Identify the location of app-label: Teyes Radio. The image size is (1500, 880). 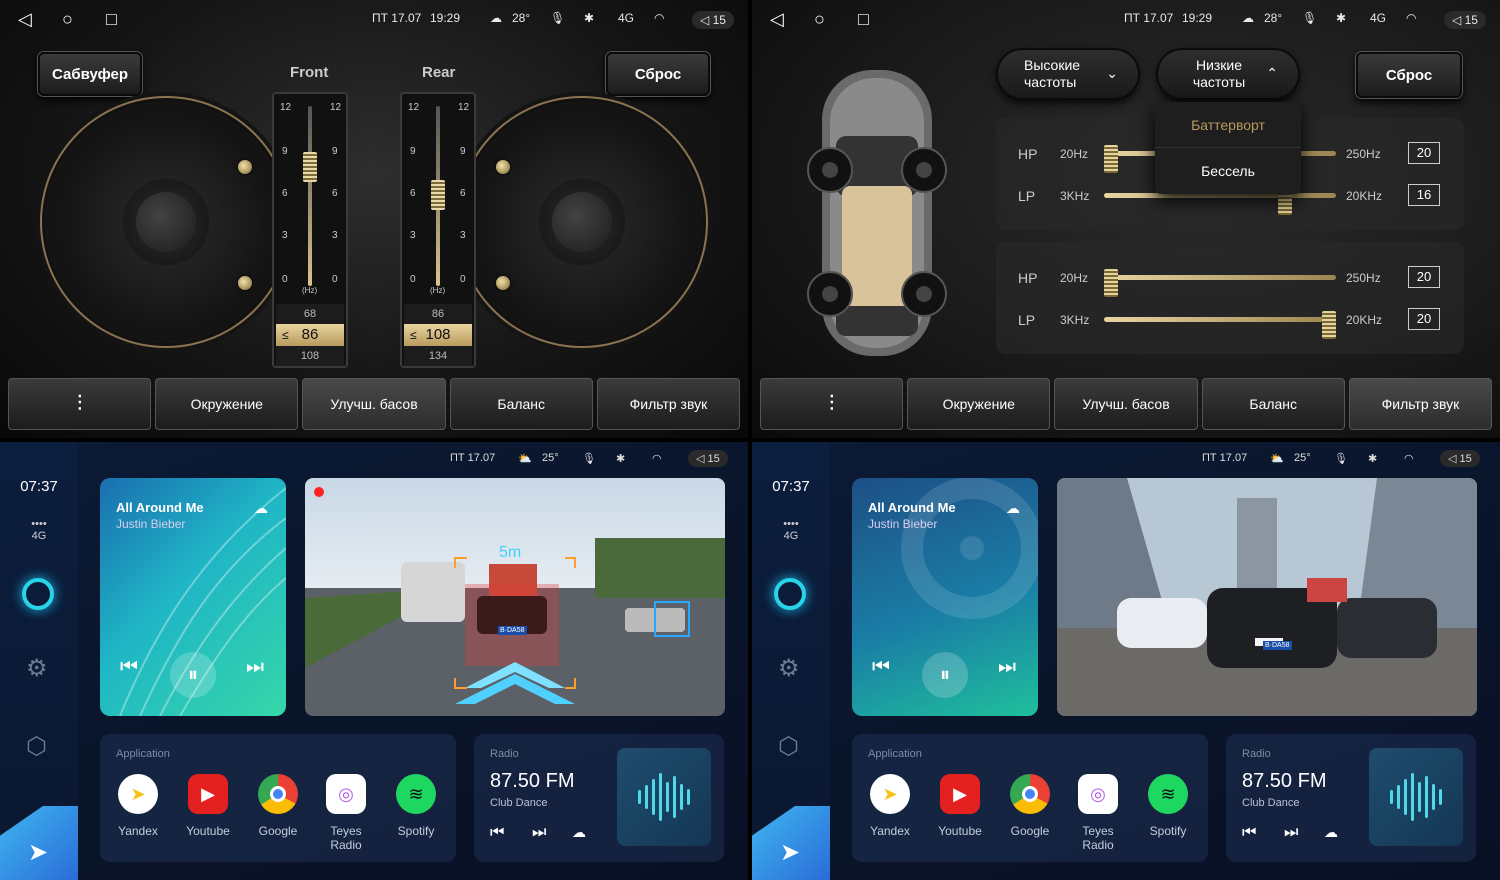
(1098, 838).